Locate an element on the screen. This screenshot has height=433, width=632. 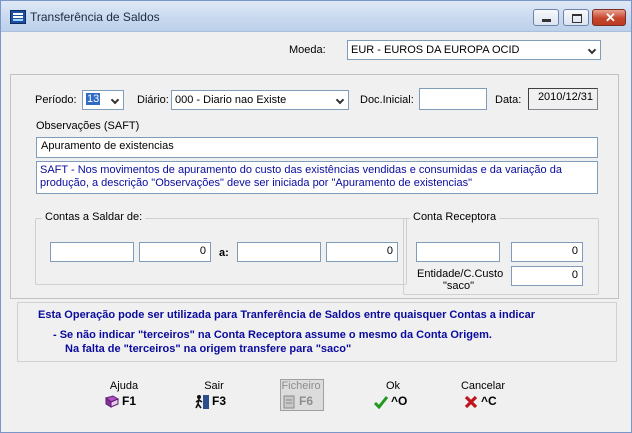
checkmark-icon is located at coordinates (381, 403).